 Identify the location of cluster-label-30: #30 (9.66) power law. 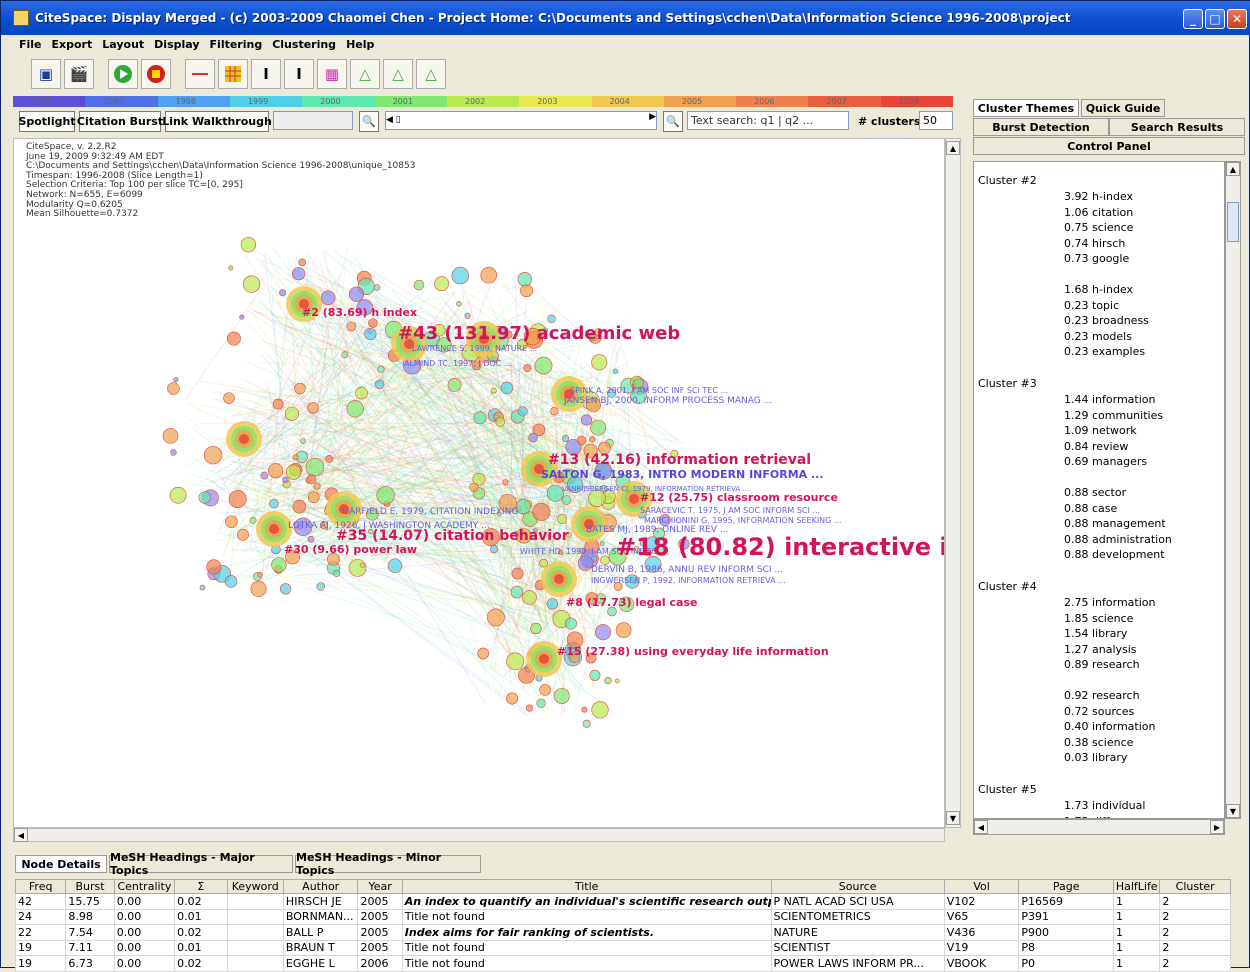
(350, 549).